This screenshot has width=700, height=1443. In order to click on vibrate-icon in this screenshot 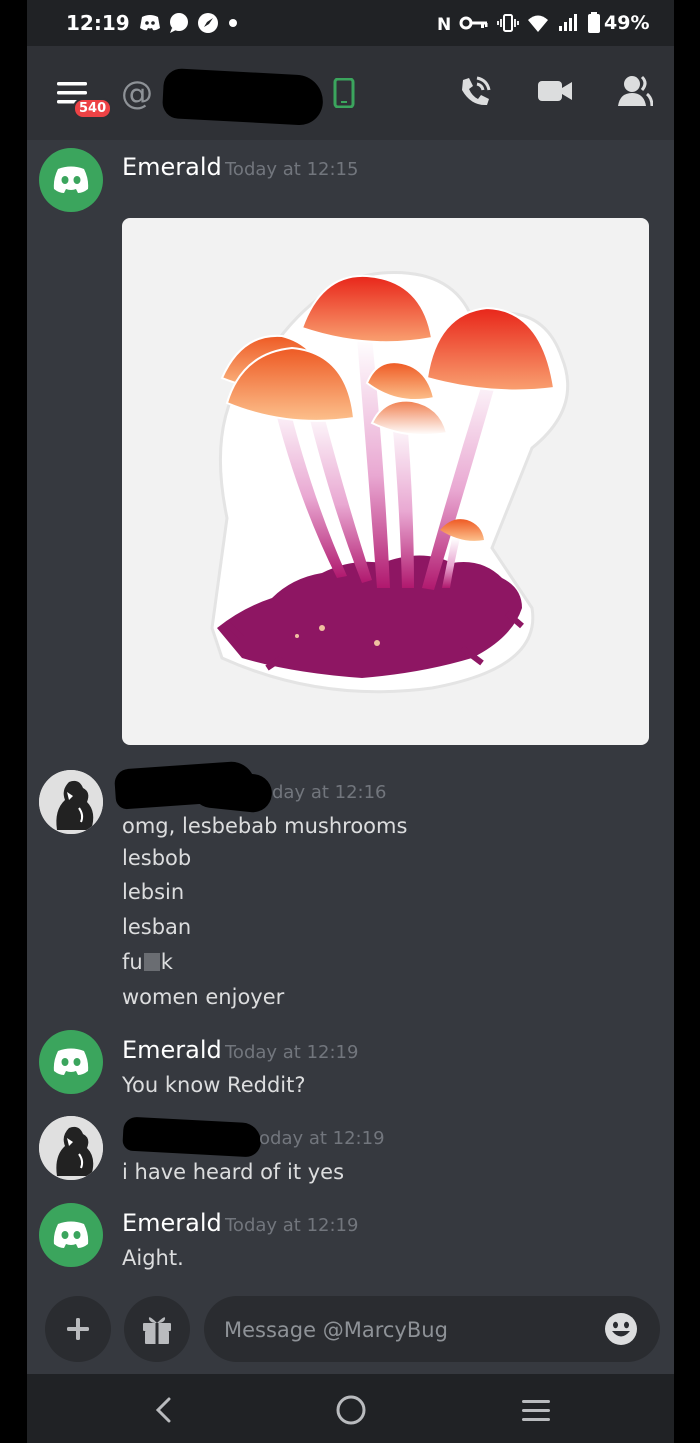, I will do `click(508, 23)`.